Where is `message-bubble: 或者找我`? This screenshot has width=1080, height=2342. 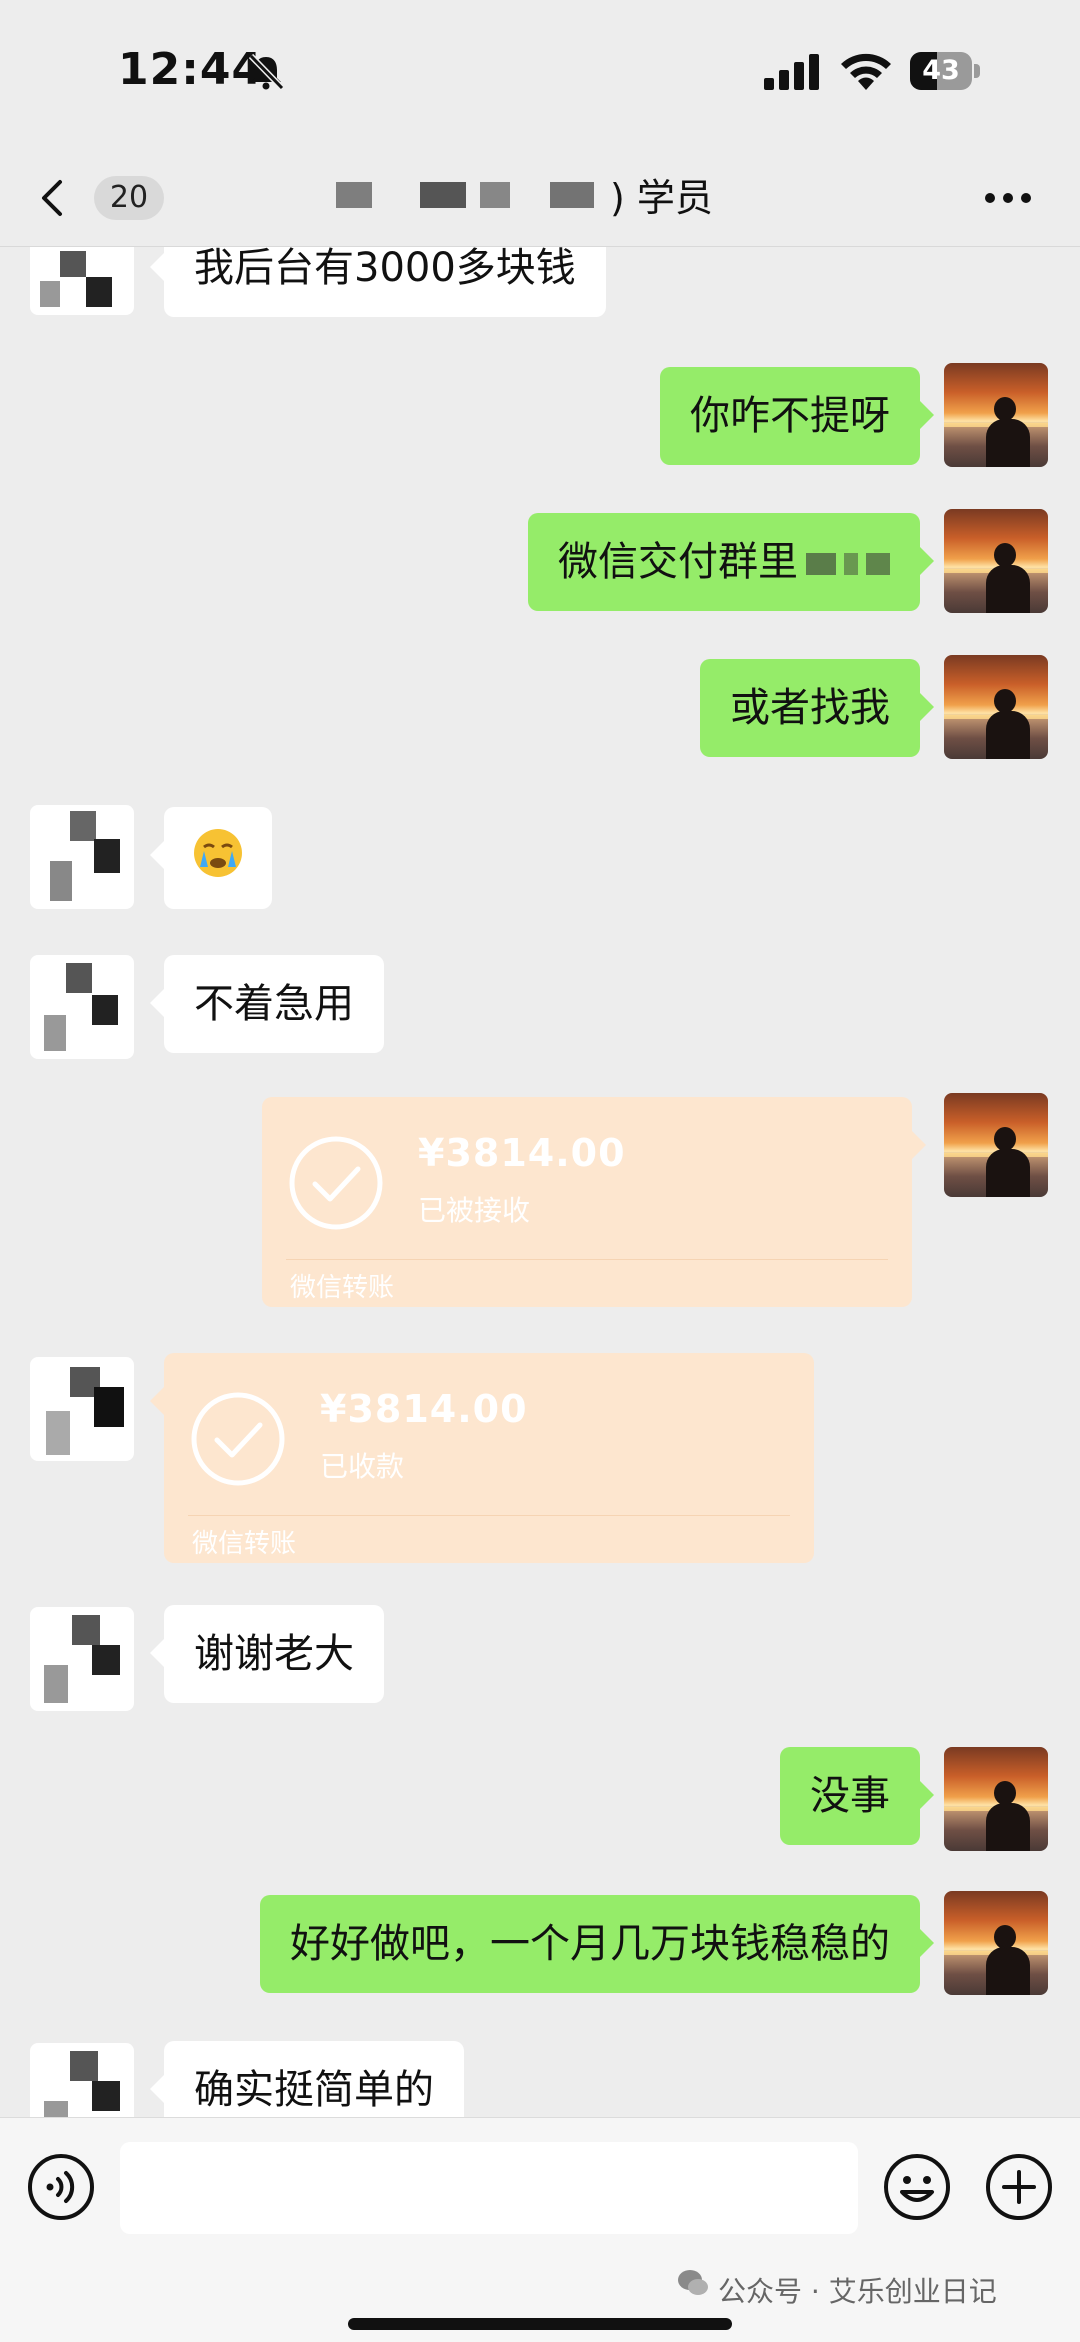
message-bubble: 或者找我 is located at coordinates (817, 708).